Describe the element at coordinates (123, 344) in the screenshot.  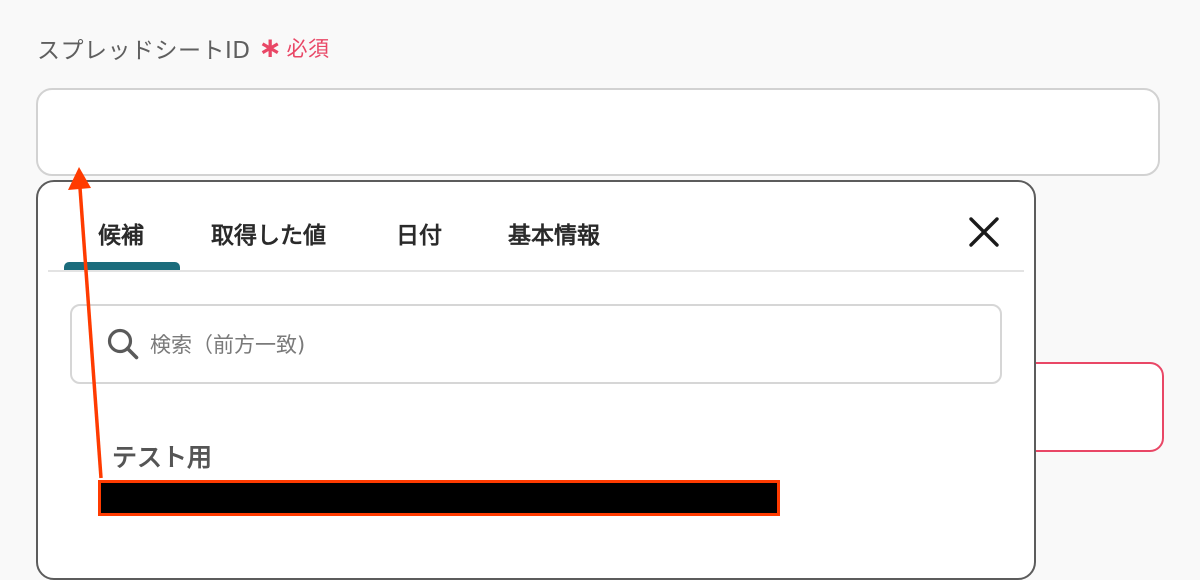
I see `search-icon` at that location.